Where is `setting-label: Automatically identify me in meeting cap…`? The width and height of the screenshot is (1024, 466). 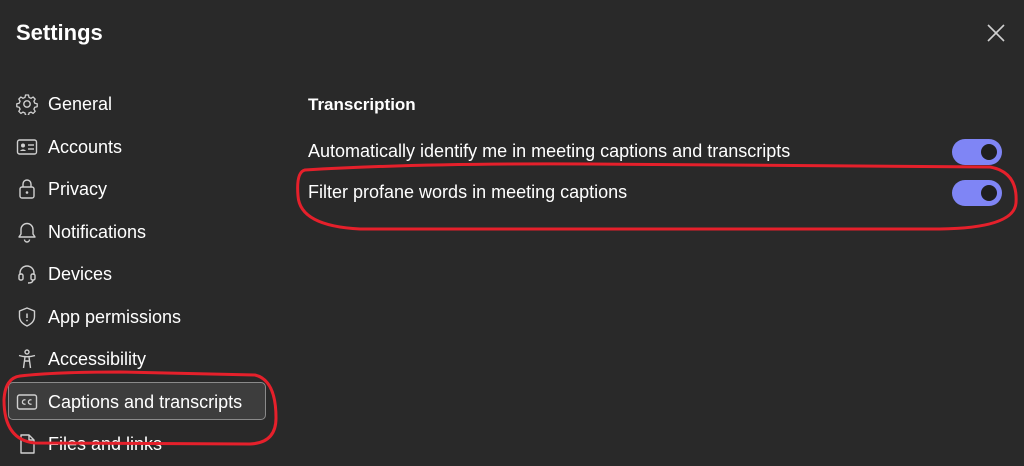 setting-label: Automatically identify me in meeting cap… is located at coordinates (549, 151).